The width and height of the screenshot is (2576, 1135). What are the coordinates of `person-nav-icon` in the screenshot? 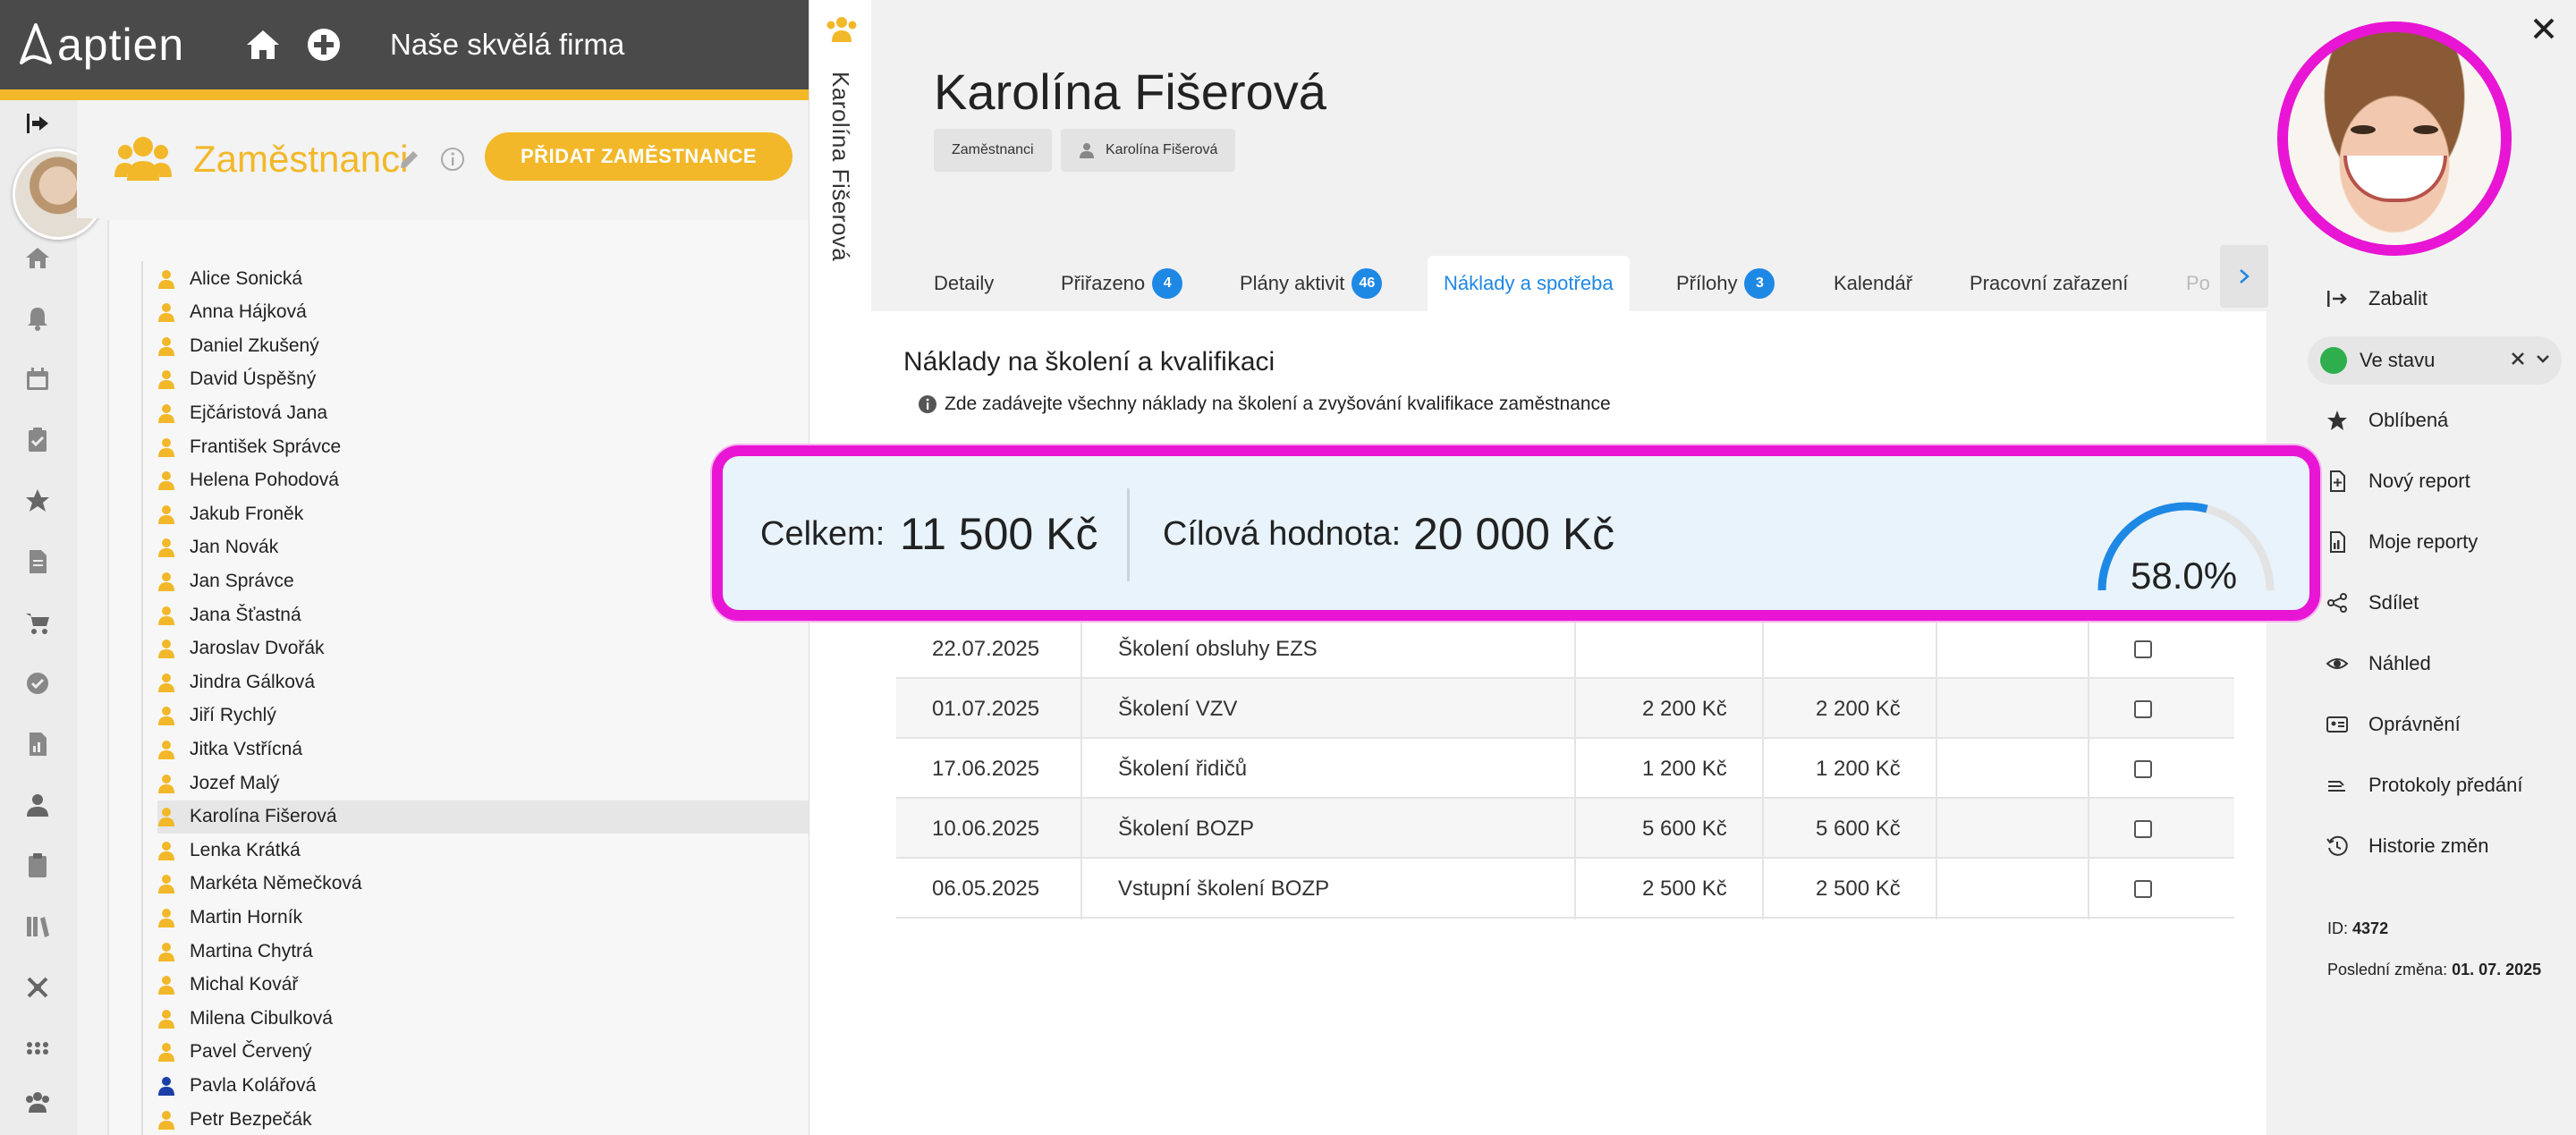 It's located at (37, 805).